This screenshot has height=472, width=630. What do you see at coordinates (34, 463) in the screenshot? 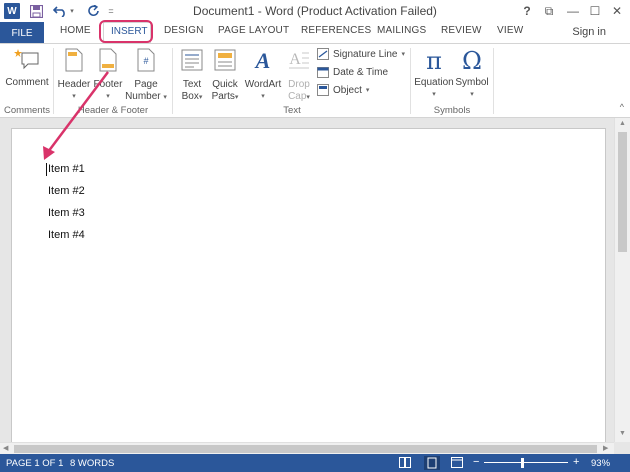
I see `page-count: PAGE 1 OF 1` at bounding box center [34, 463].